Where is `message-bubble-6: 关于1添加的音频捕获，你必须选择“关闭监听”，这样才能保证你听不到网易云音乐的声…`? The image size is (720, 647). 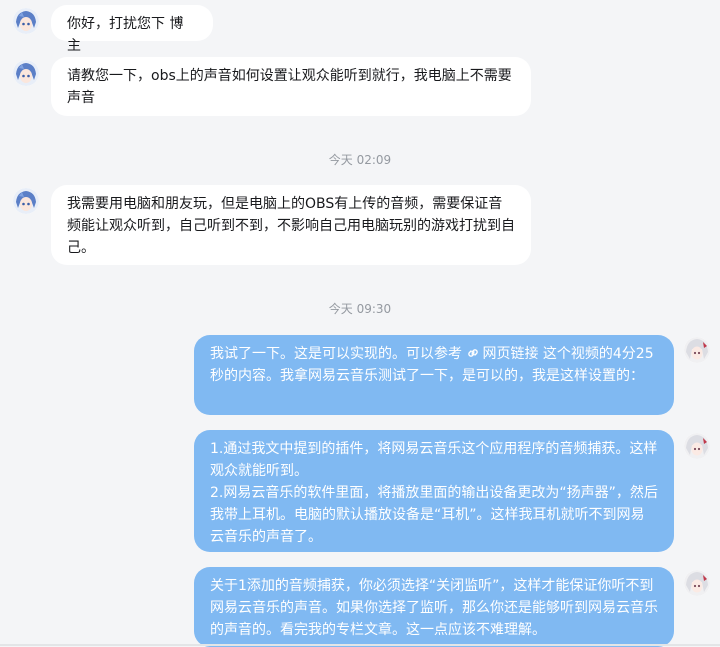 message-bubble-6: 关于1添加的音频捕获，你必须选择“关闭监听”，这样才能保证你听不到网易云音乐的声… is located at coordinates (434, 607).